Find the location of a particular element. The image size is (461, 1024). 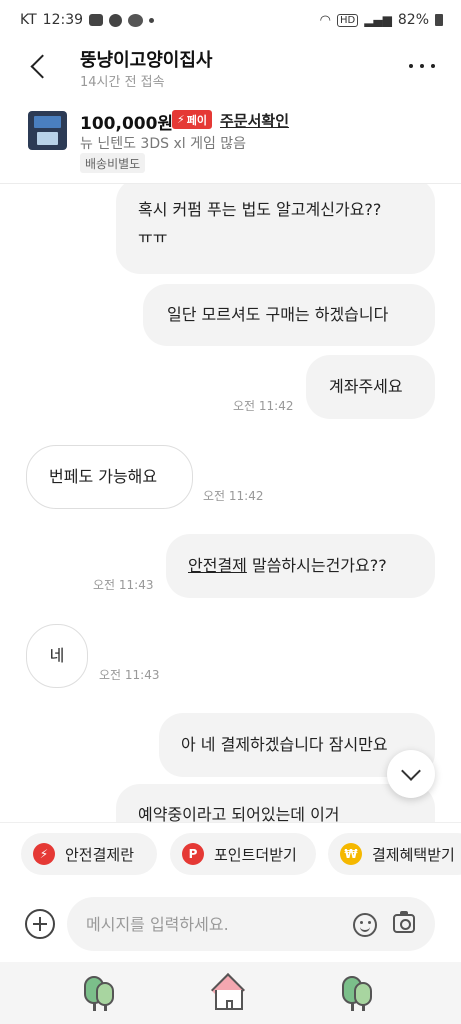

chip-label: 안전결제란 is located at coordinates (100, 854).